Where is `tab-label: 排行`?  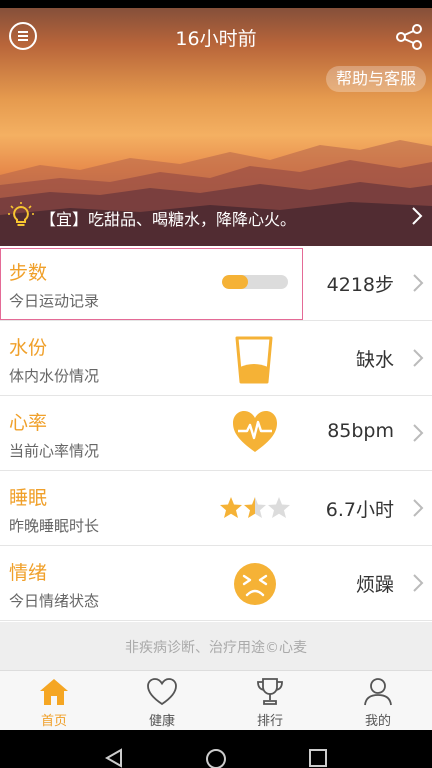 tab-label: 排行 is located at coordinates (269, 721).